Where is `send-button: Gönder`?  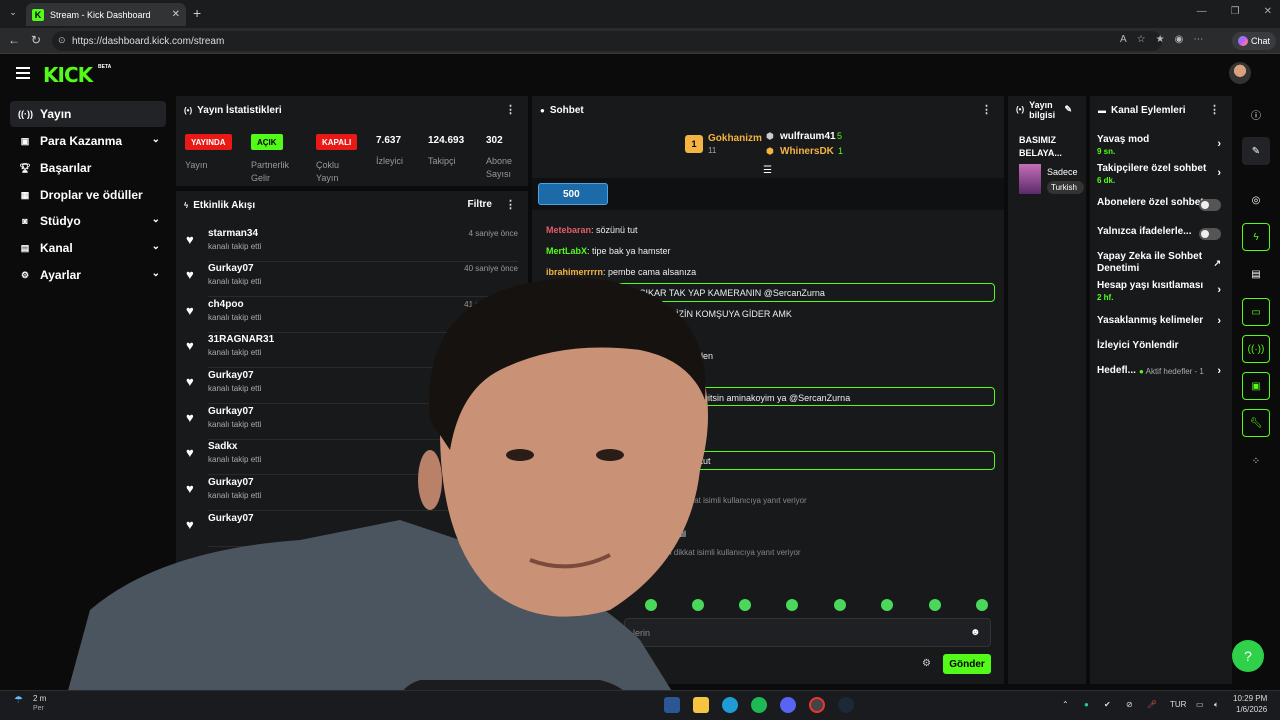
send-button: Gönder is located at coordinates (967, 664).